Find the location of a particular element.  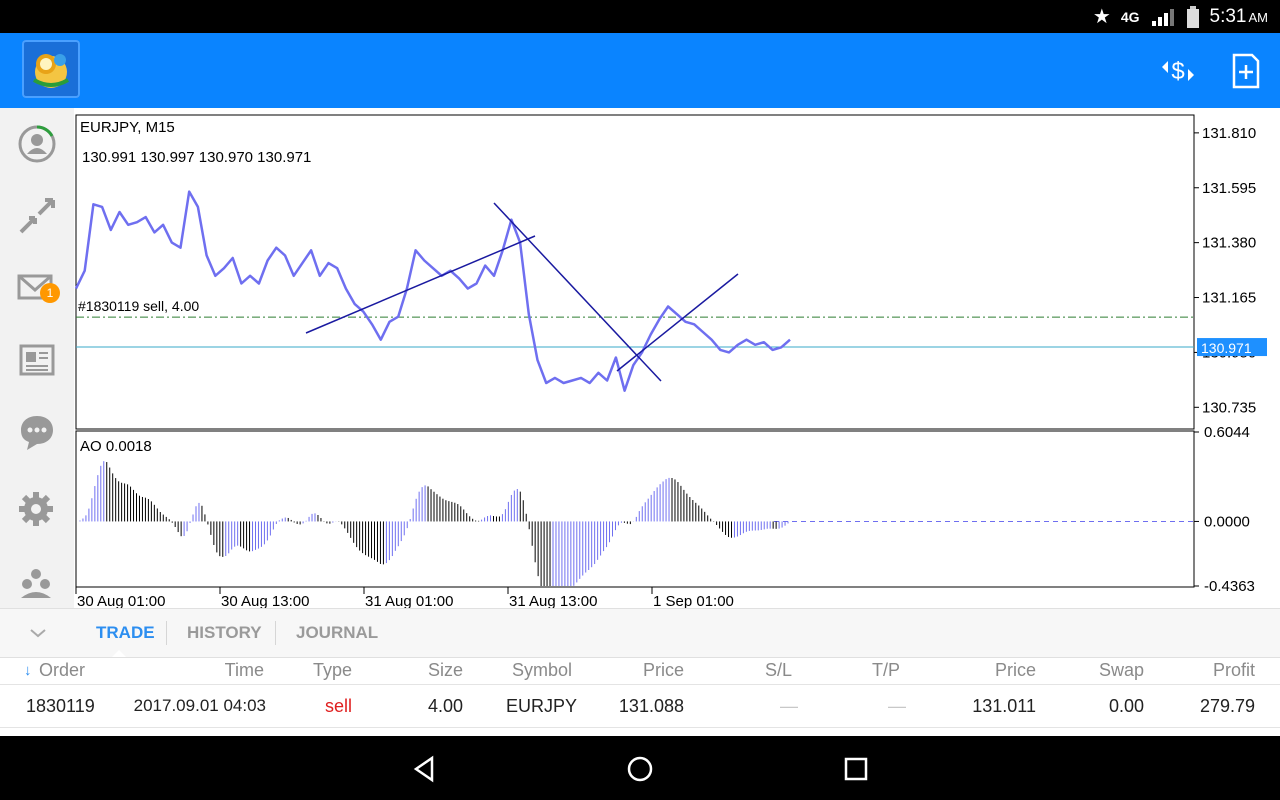

cell-type: sell is located at coordinates (339, 706).